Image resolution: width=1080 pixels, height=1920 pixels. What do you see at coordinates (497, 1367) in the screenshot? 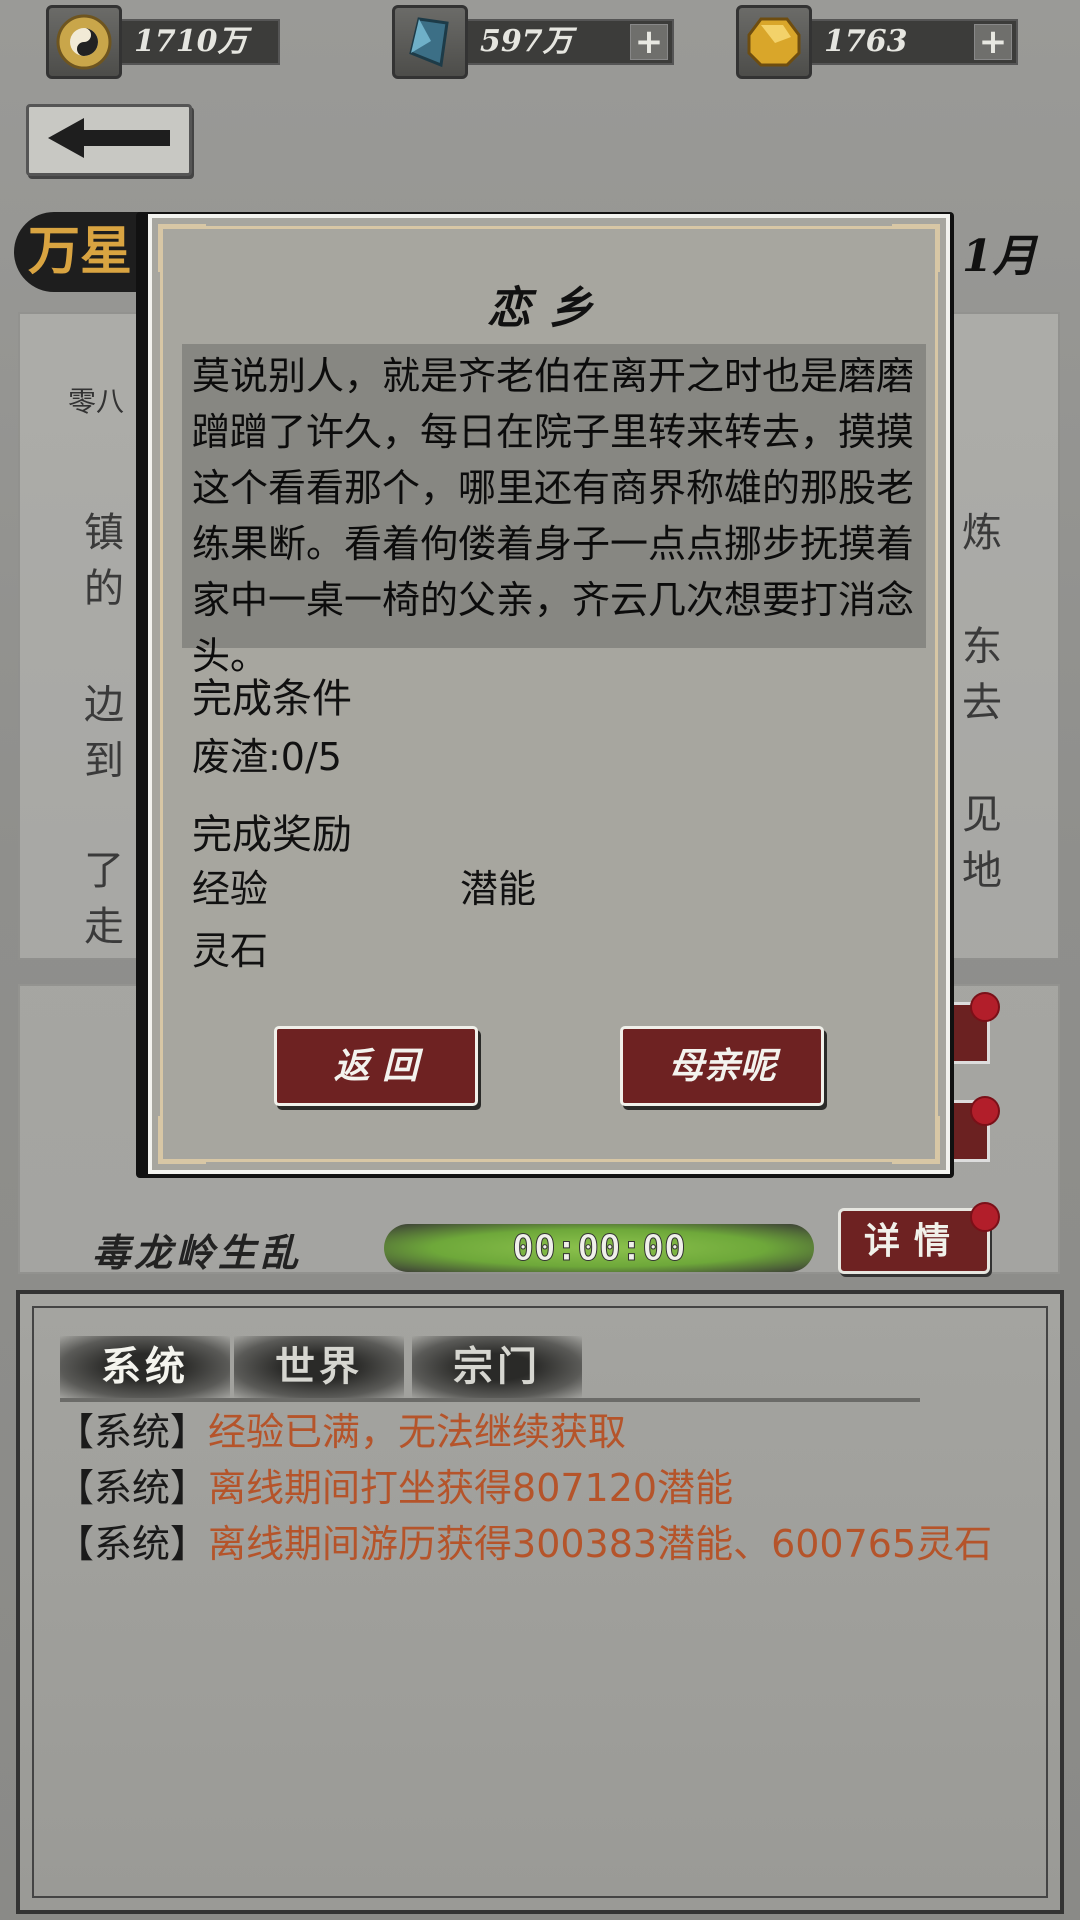
I see `tab-sect: 宗门` at bounding box center [497, 1367].